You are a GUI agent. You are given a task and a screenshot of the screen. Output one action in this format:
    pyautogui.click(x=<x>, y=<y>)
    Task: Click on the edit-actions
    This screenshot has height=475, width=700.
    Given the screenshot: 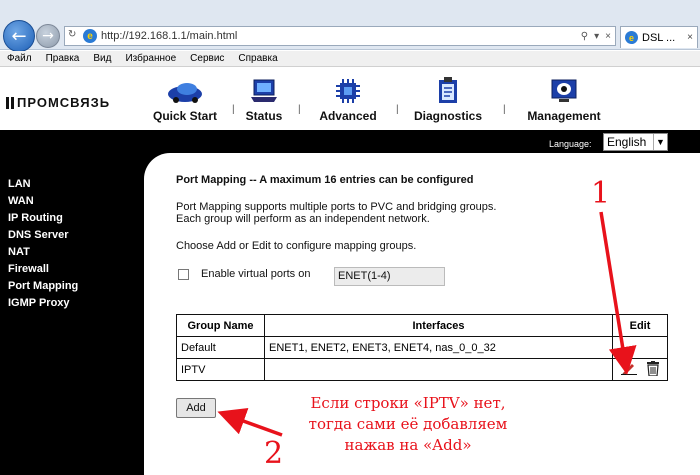 What is the action you would take?
    pyautogui.click(x=640, y=369)
    